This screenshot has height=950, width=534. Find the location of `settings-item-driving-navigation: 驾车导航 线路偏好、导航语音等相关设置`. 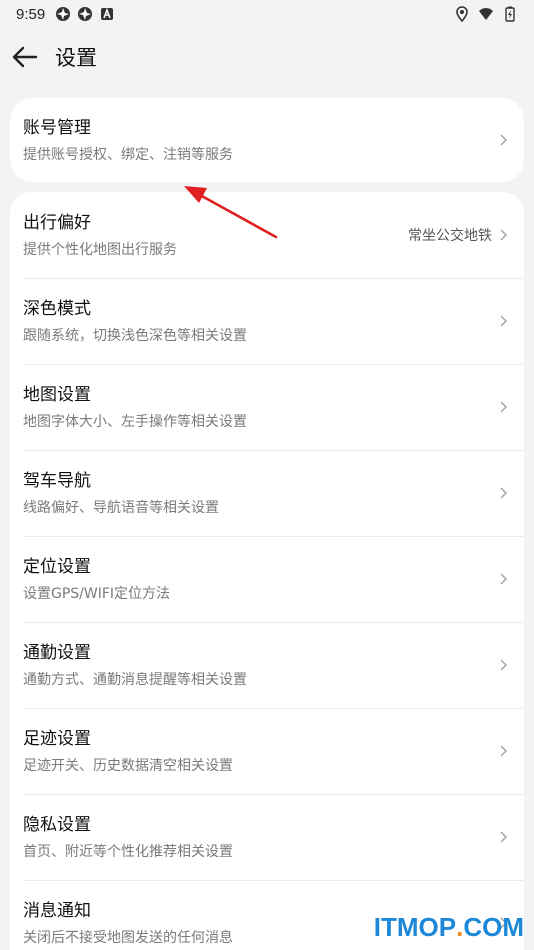

settings-item-driving-navigation: 驾车导航 线路偏好、导航语音等相关设置 is located at coordinates (267, 493).